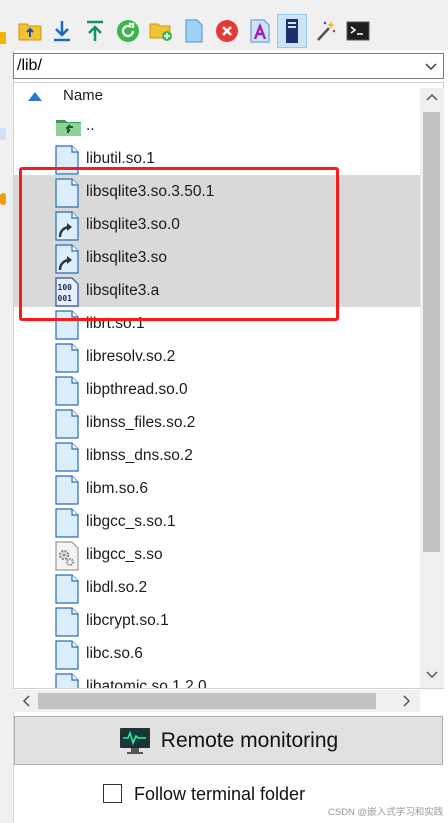 This screenshot has width=448, height=823. I want to click on new-folder-button, so click(161, 31).